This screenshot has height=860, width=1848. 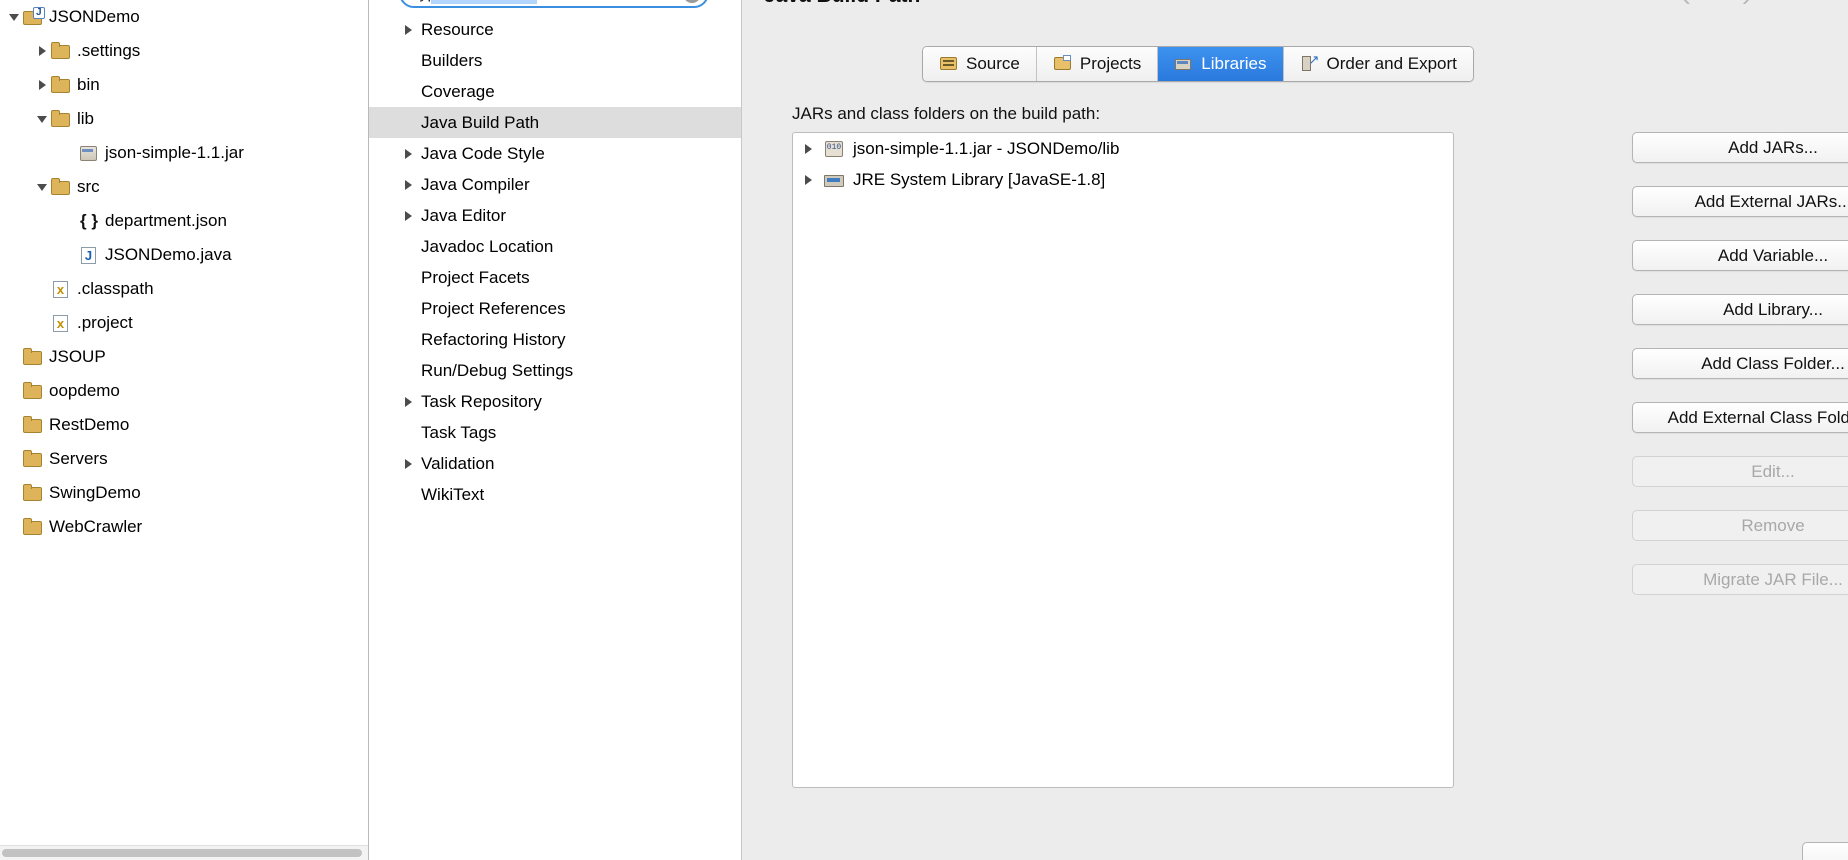 What do you see at coordinates (1063, 64) in the screenshot?
I see `projects-folder-icon` at bounding box center [1063, 64].